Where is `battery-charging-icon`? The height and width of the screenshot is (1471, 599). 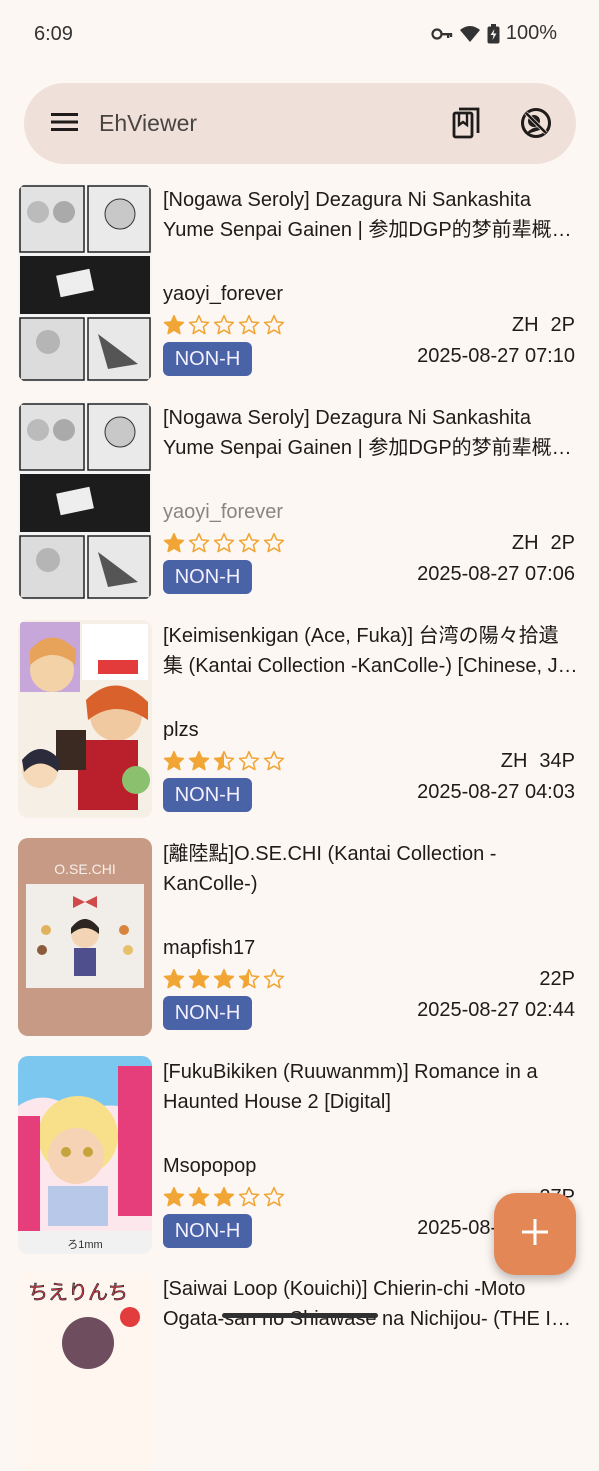 battery-charging-icon is located at coordinates (493, 33).